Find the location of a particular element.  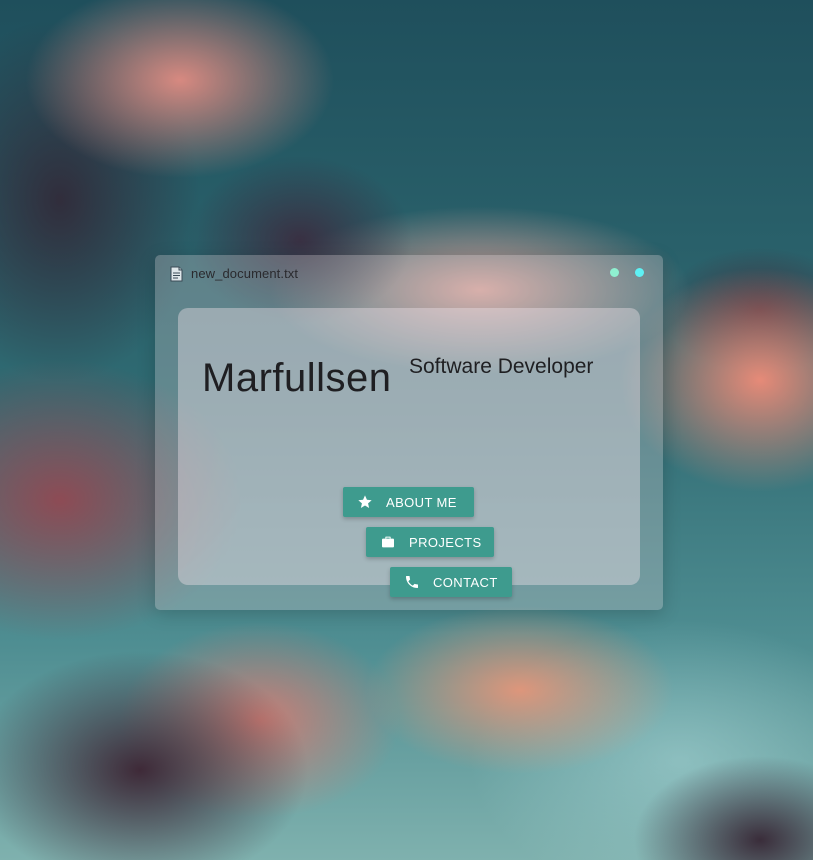

about-me-button: ABOUT ME is located at coordinates (408, 502).